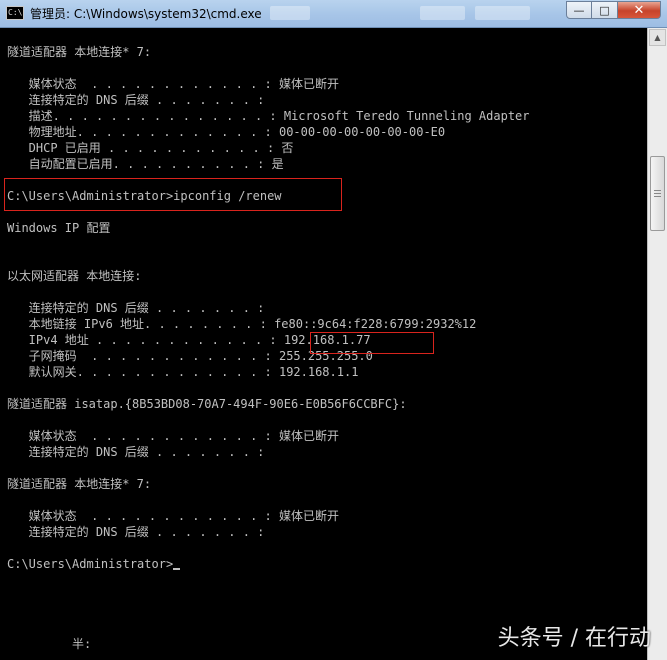 The image size is (667, 660). Describe the element at coordinates (605, 10) in the screenshot. I see `maximize-button: □` at that location.